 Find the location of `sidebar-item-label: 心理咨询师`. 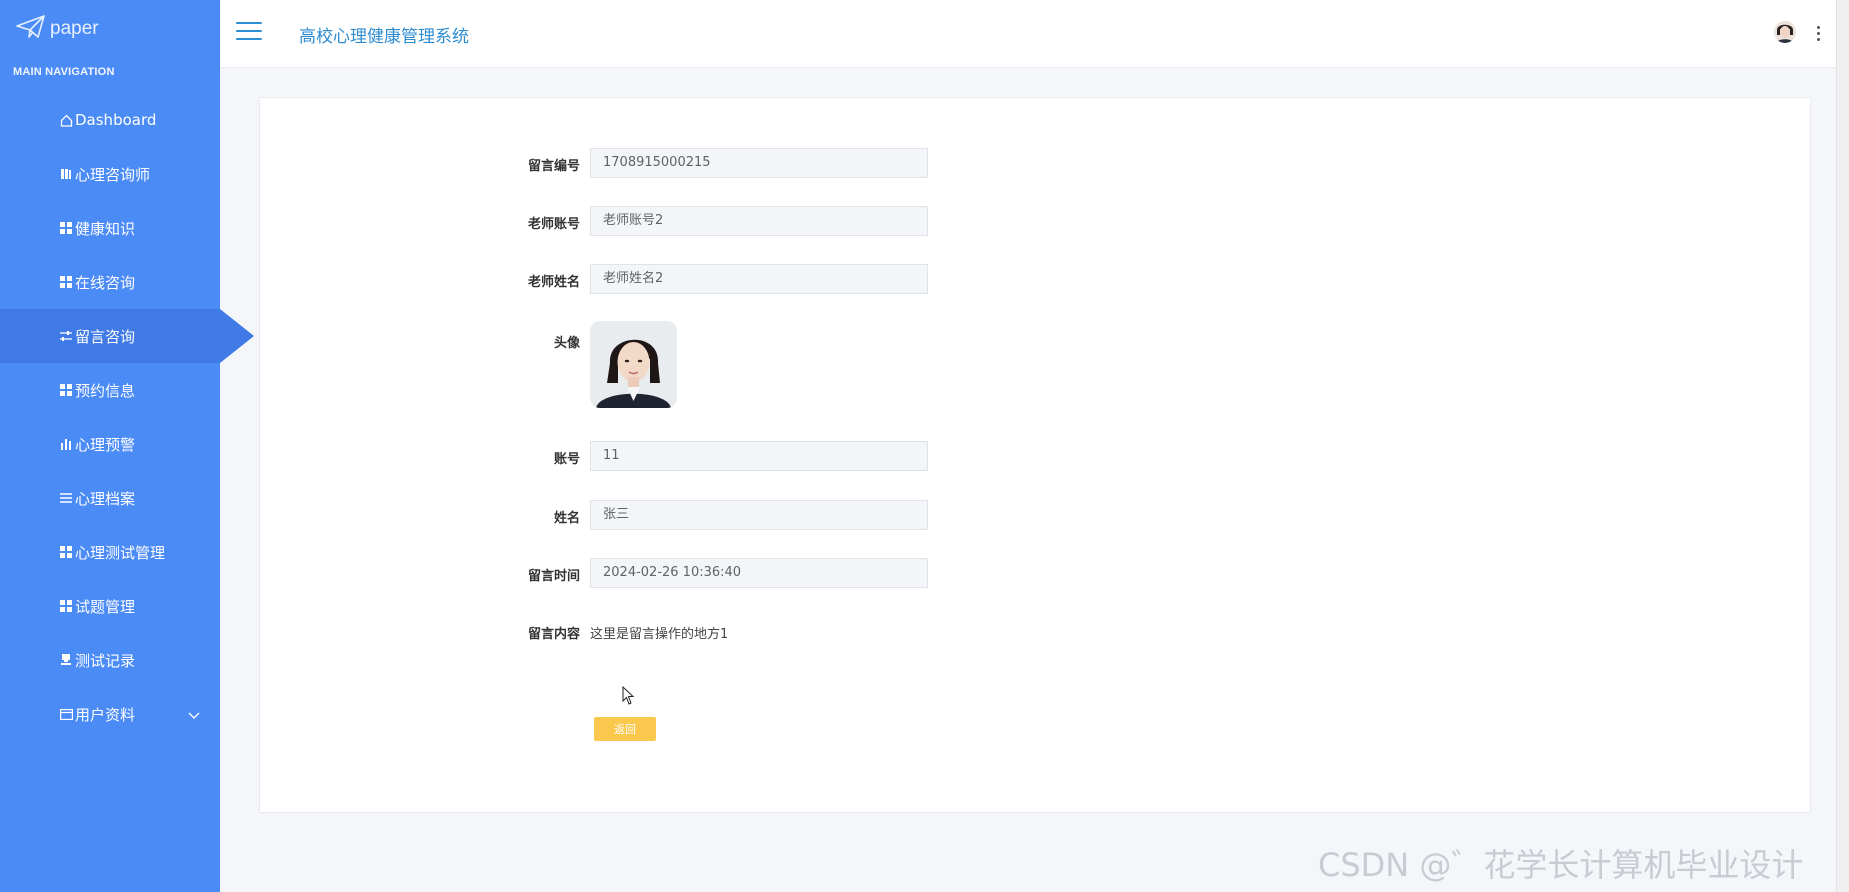

sidebar-item-label: 心理咨询师 is located at coordinates (113, 174).